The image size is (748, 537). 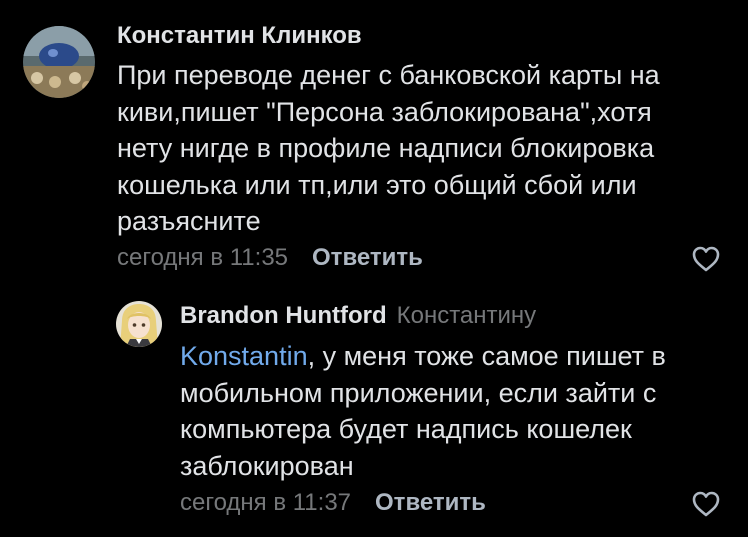 What do you see at coordinates (203, 257) in the screenshot?
I see `comment-timestamp: сегодня в 11:35` at bounding box center [203, 257].